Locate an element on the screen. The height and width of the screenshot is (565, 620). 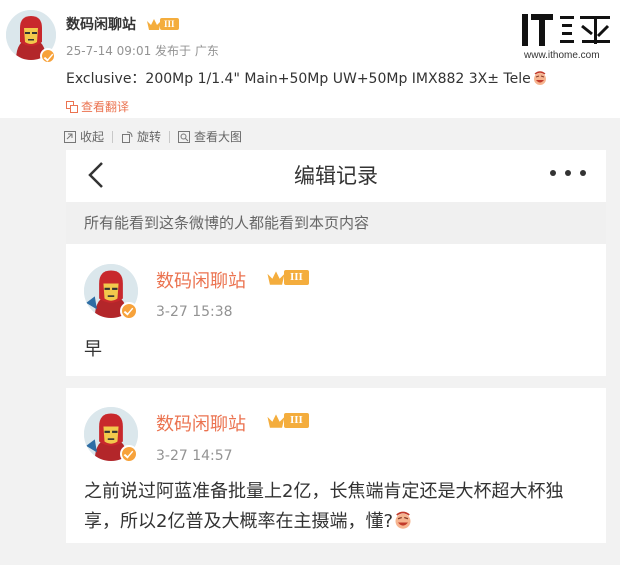
page-title: 编辑记录 is located at coordinates (336, 176).